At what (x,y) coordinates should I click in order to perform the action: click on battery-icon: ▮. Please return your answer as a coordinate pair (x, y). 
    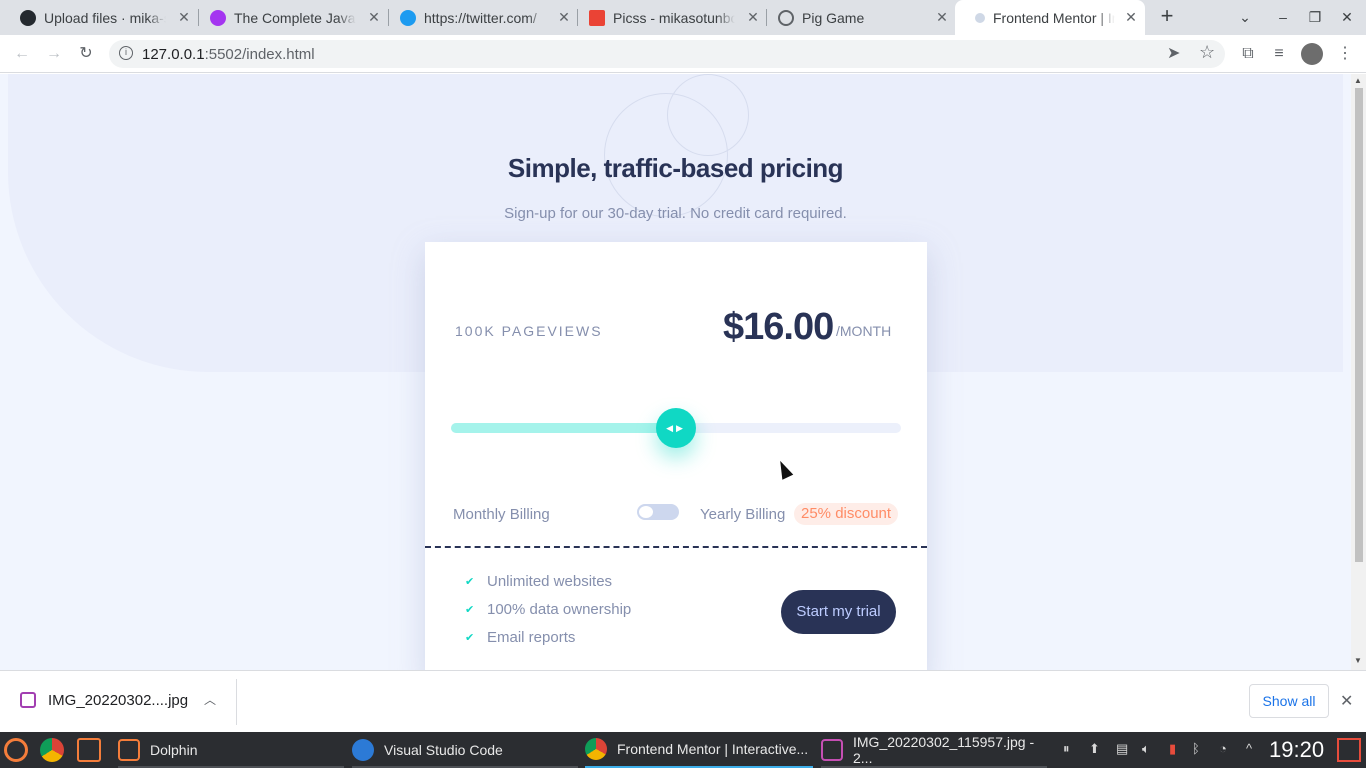
    Looking at the image, I should click on (1172, 749).